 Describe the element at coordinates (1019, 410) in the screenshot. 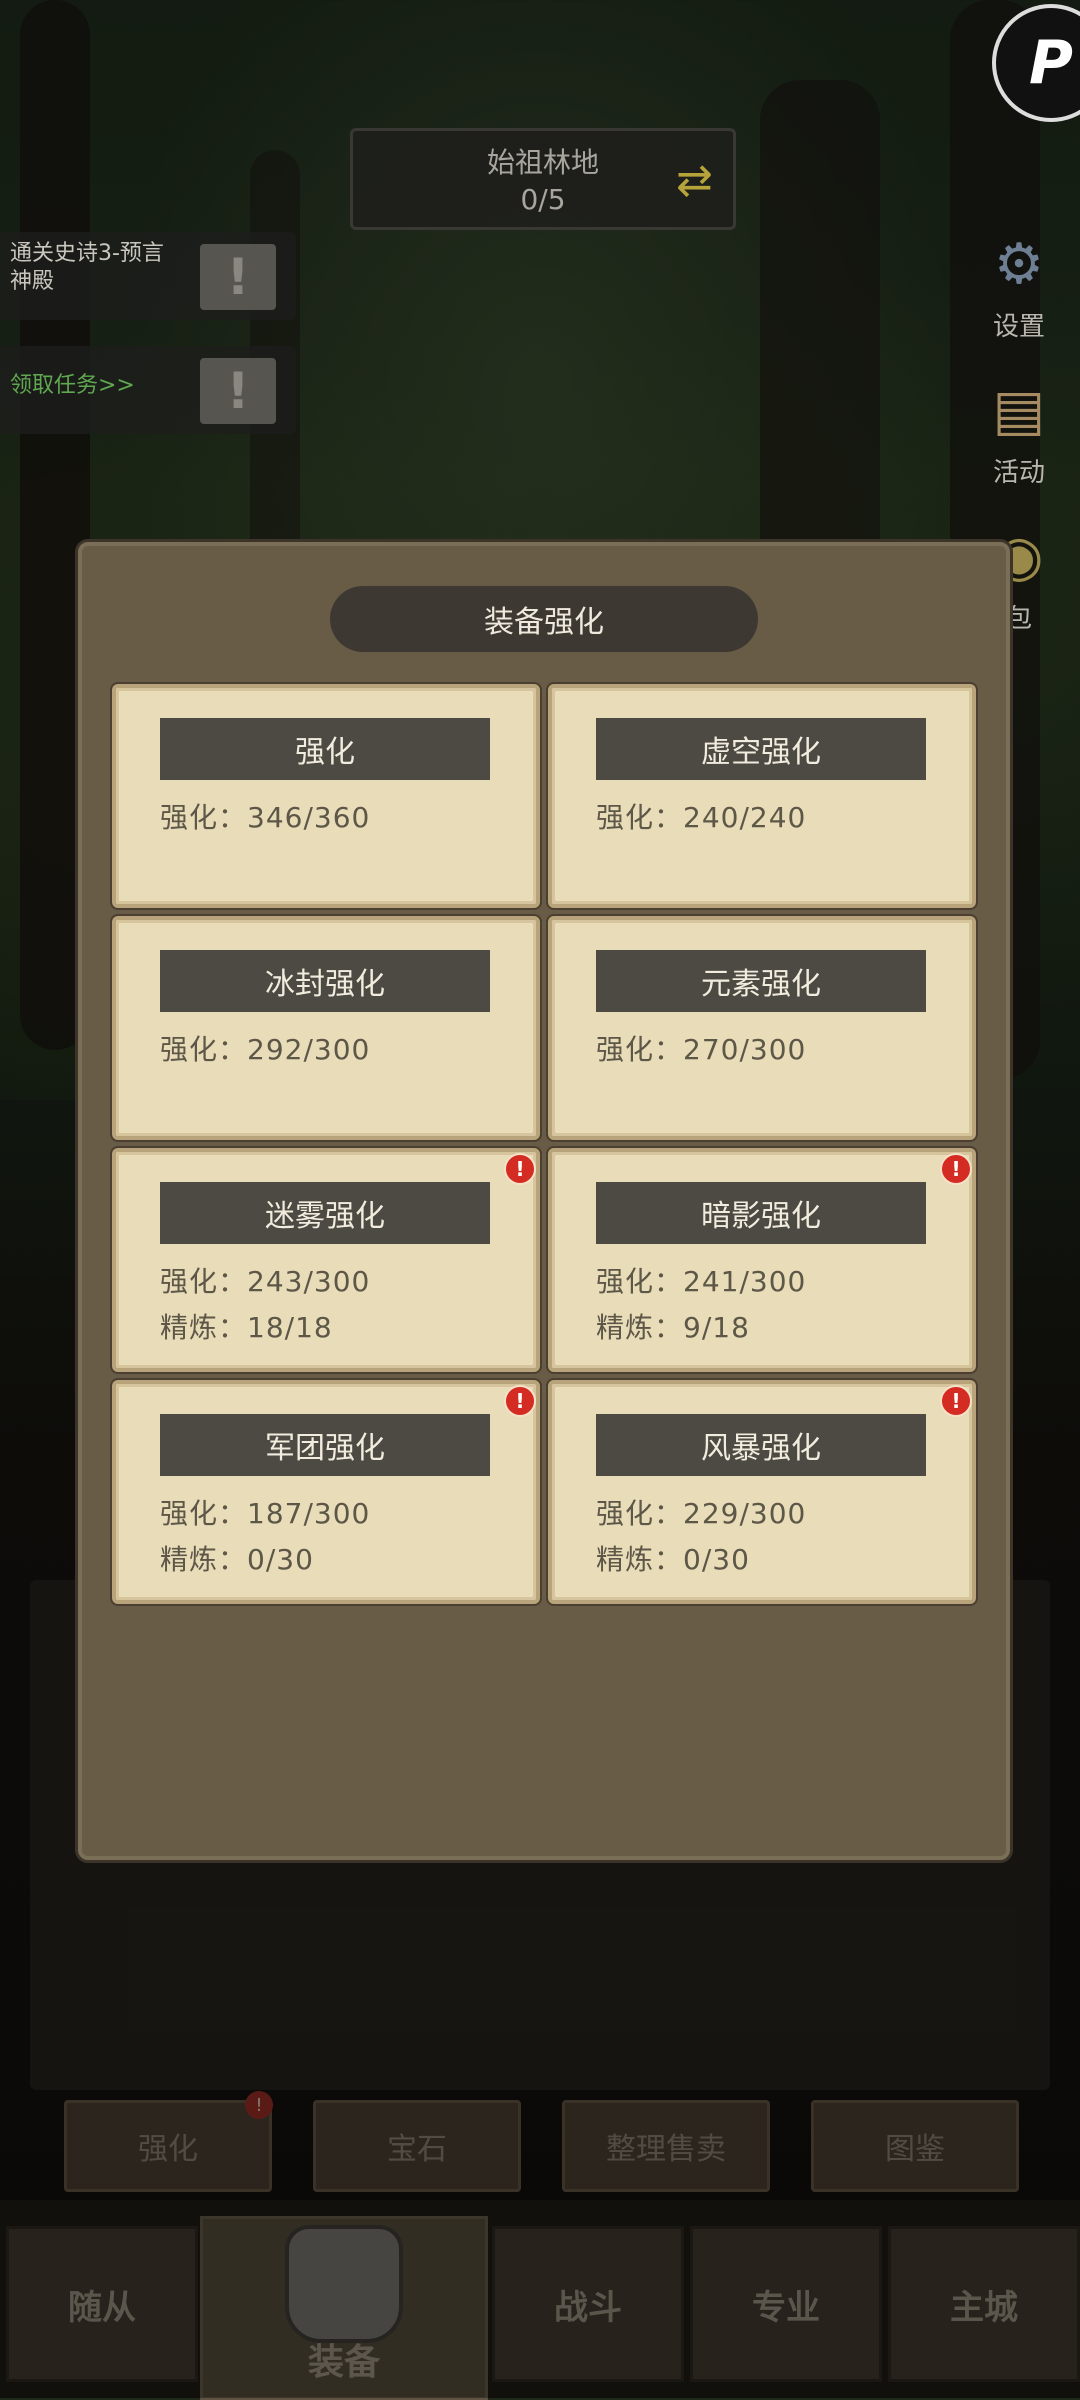

I see `scroll-icon: ▤` at that location.